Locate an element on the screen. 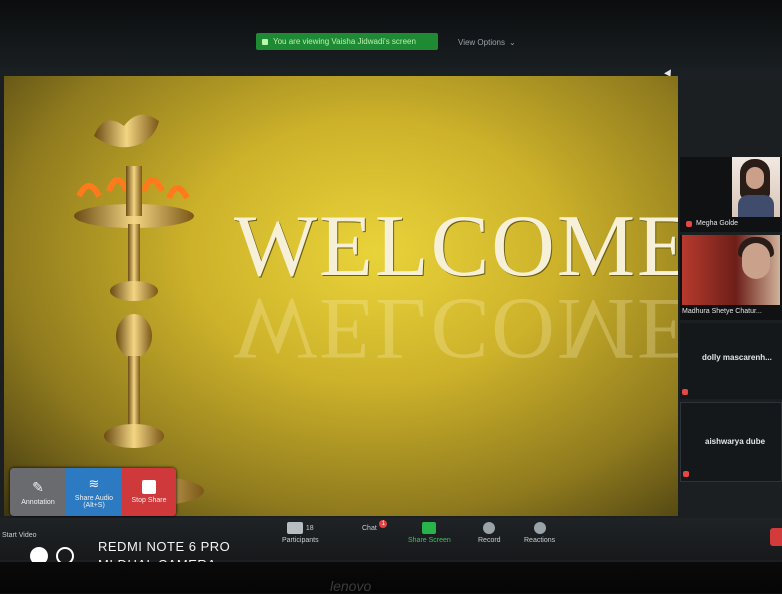 The image size is (782, 594). participants-button: 18 Participants is located at coordinates (300, 533).